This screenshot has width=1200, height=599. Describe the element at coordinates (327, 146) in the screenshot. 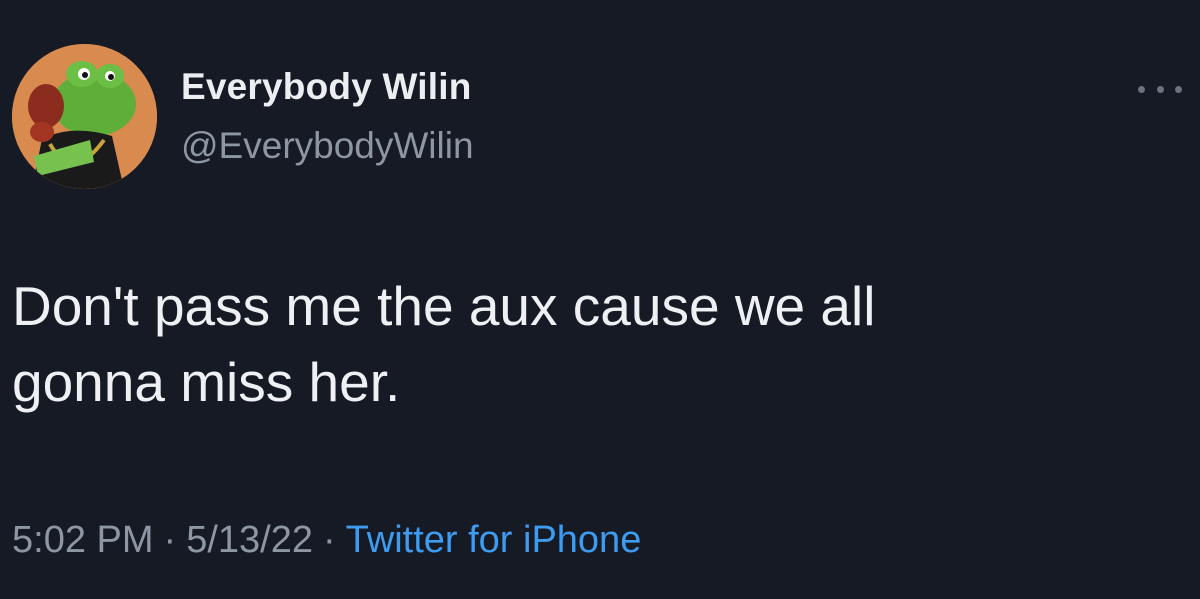

I see `author-handle: @EverybodyWilin` at that location.